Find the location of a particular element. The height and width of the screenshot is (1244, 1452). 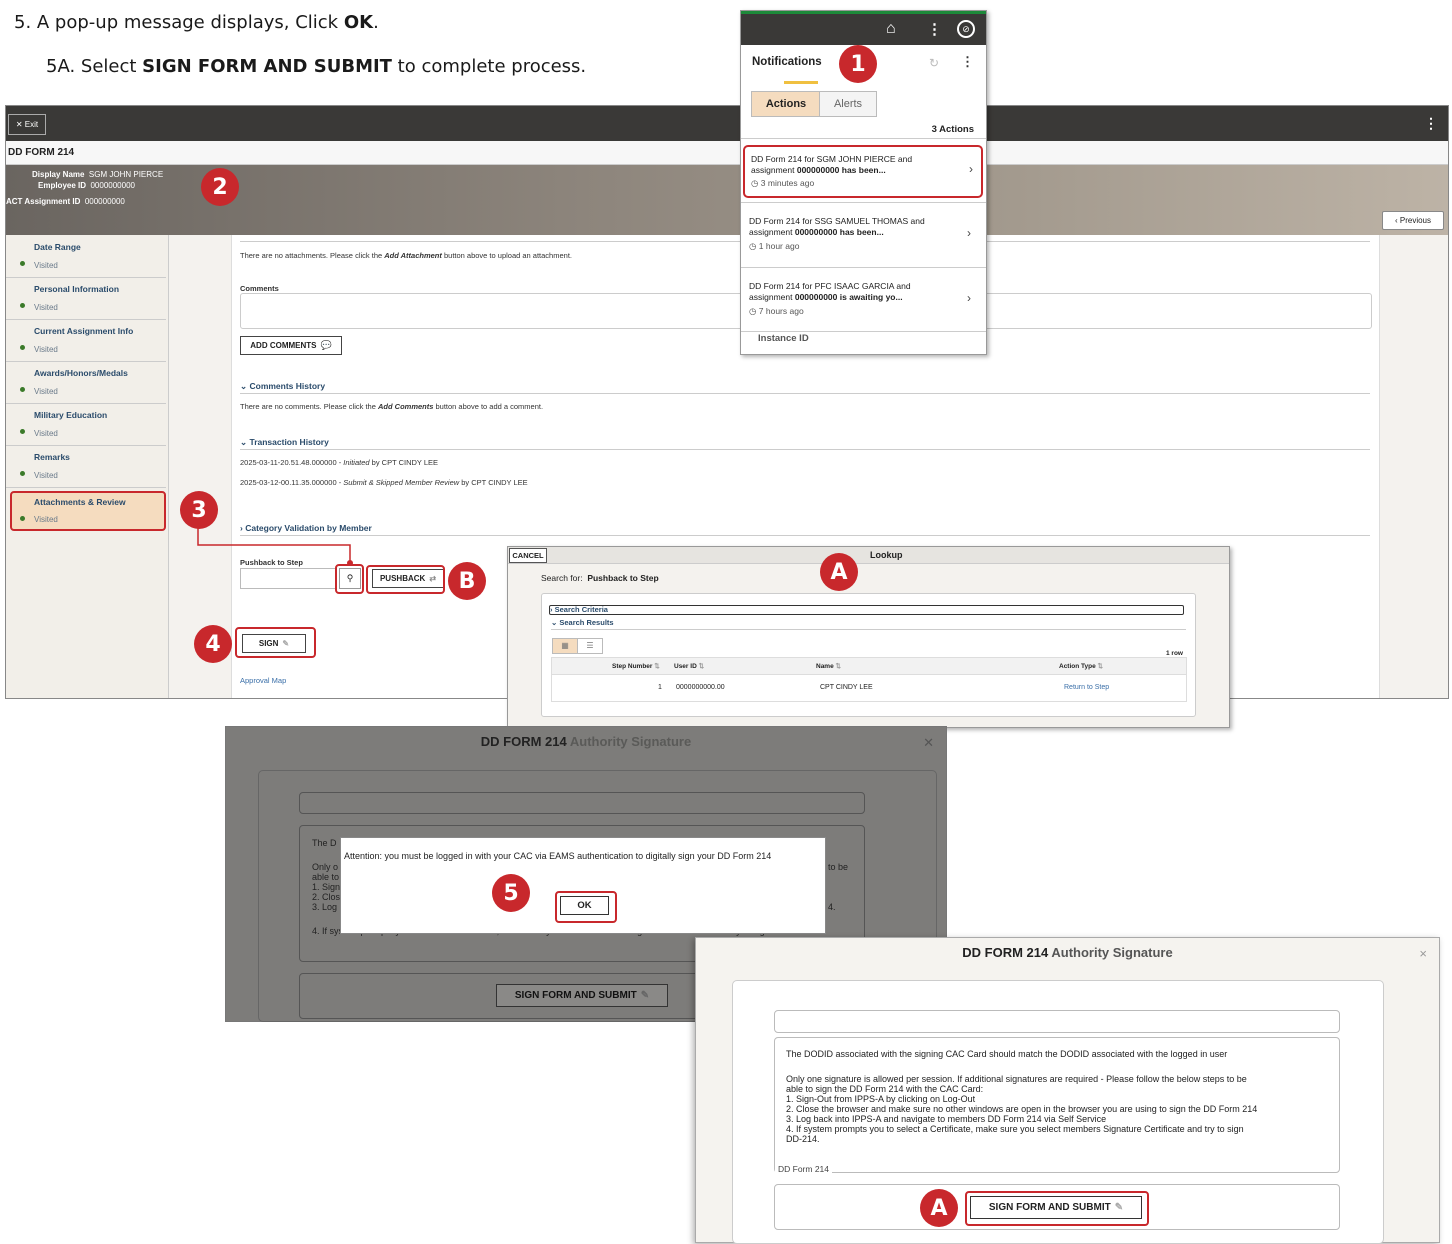

close-icon: × is located at coordinates (1423, 953).